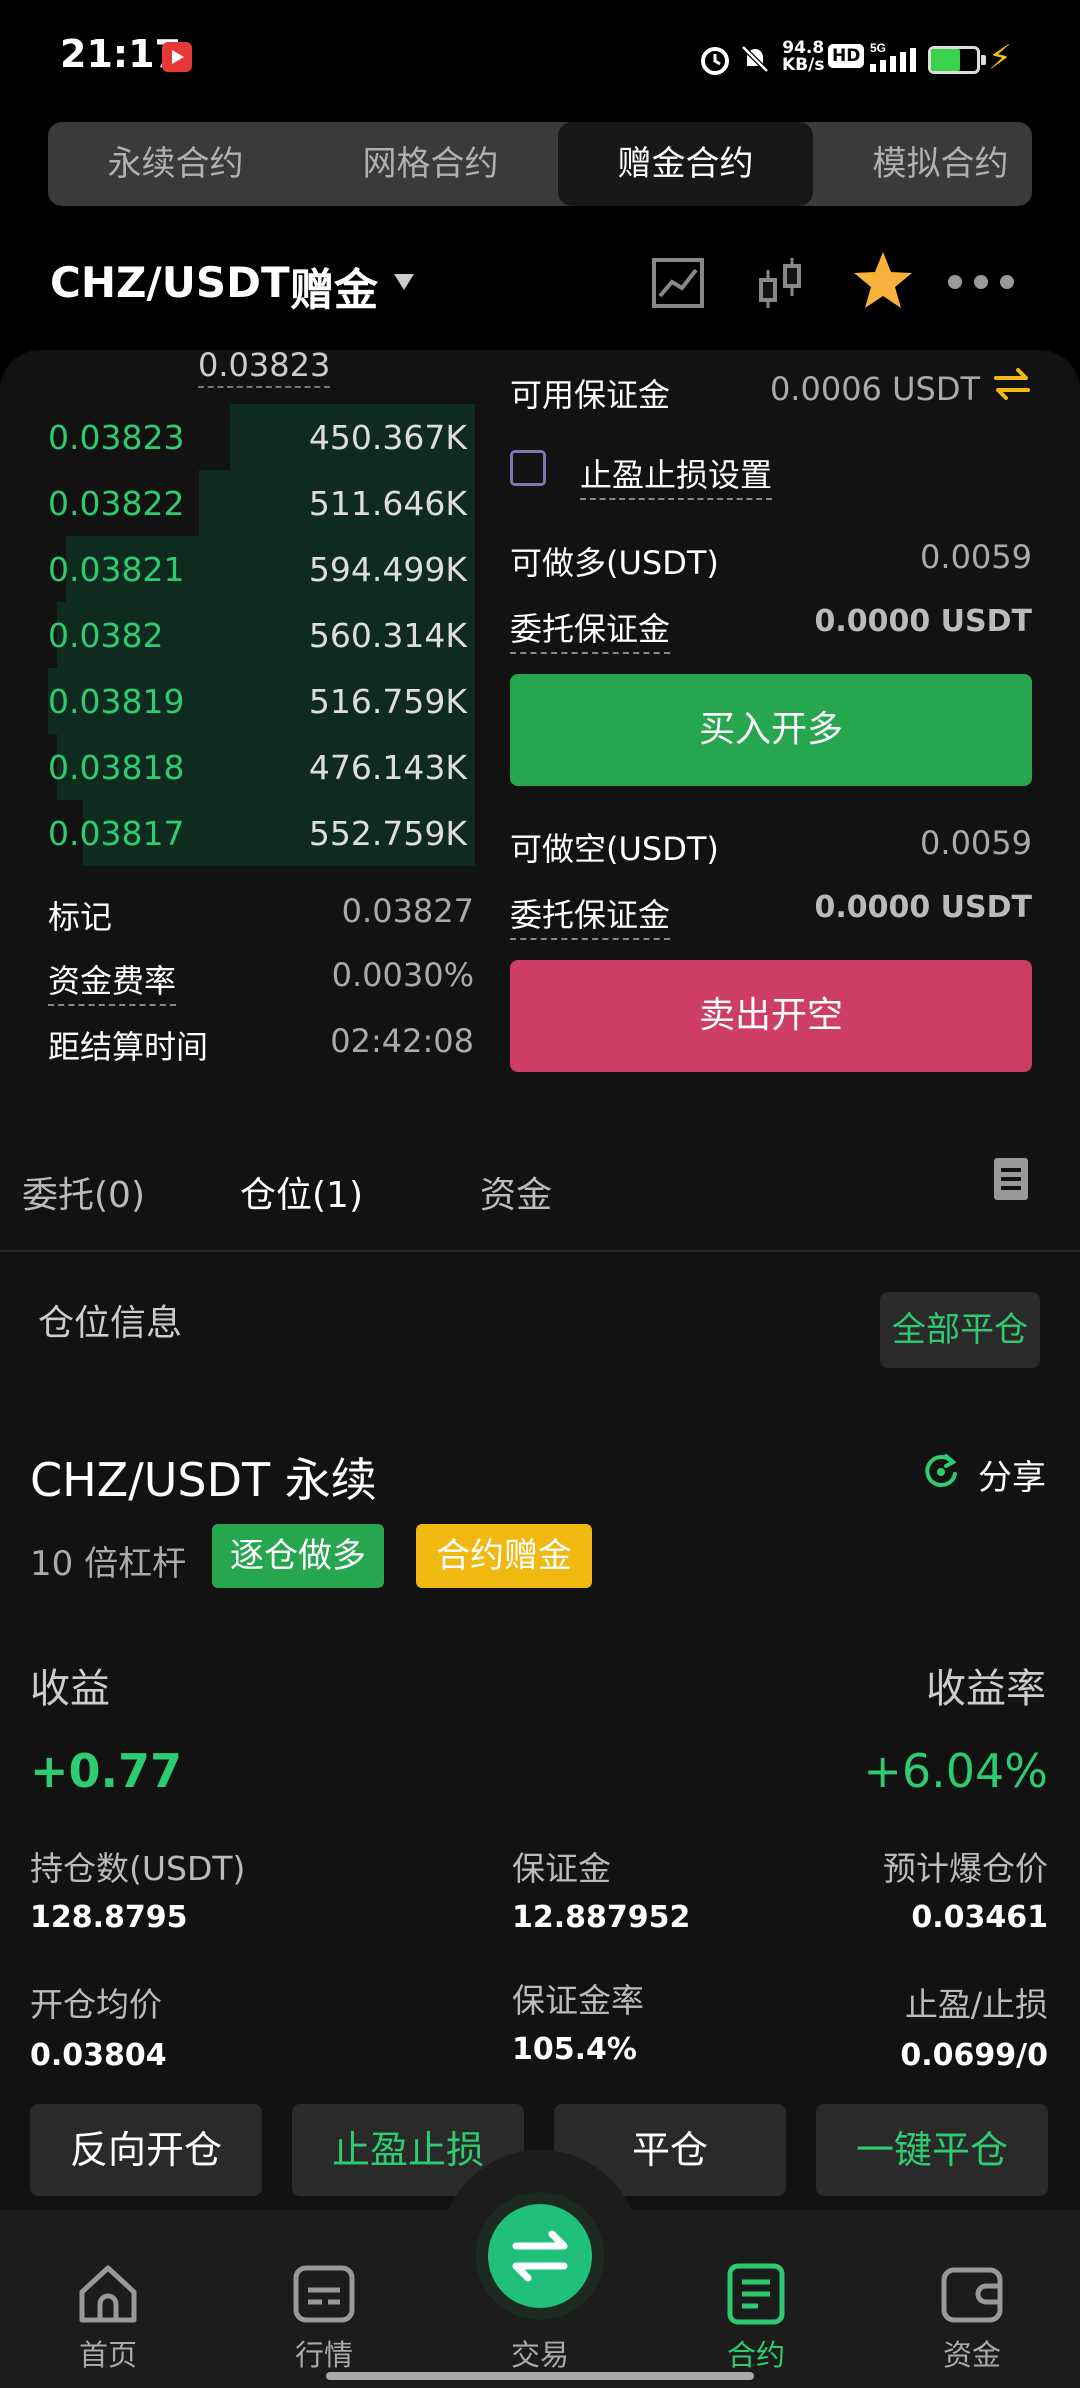  Describe the element at coordinates (116, 701) in the screenshot. I see `orderbook-price: 0.03819` at that location.